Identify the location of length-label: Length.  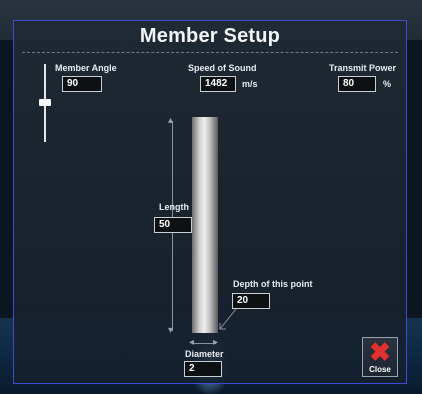
(174, 207).